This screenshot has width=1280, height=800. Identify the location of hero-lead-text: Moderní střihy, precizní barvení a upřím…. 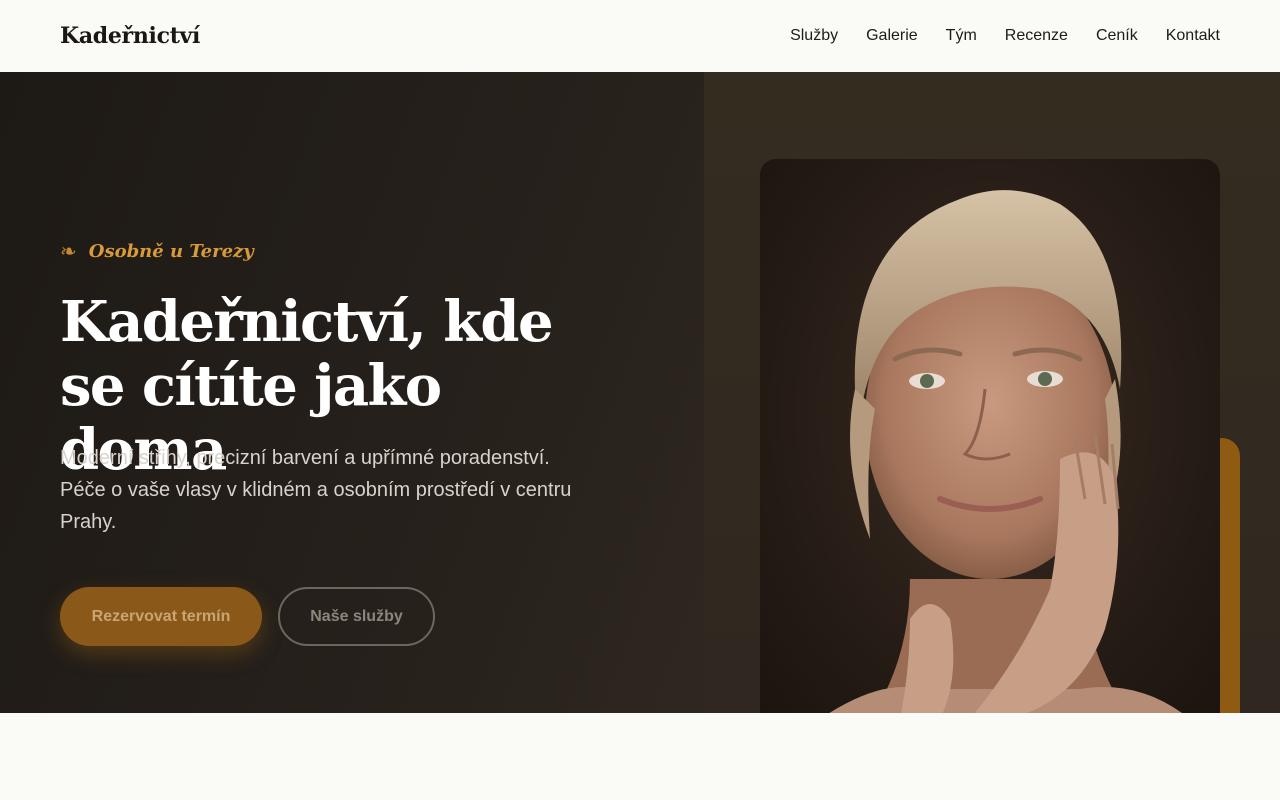
(316, 490).